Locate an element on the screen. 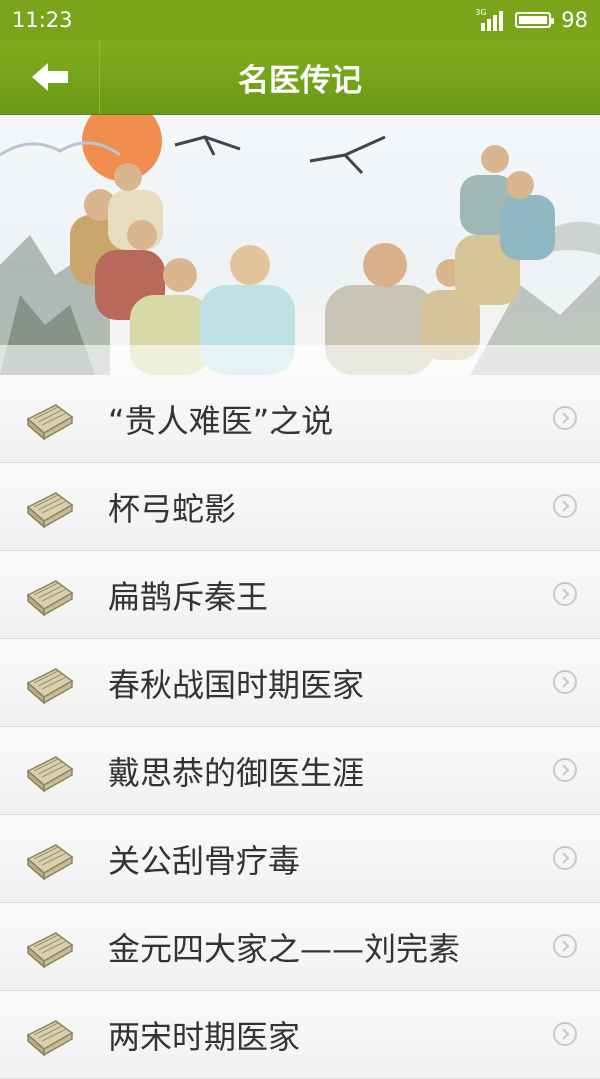 The image size is (600, 1079). list-item: 杯弓蛇影 is located at coordinates (300, 507).